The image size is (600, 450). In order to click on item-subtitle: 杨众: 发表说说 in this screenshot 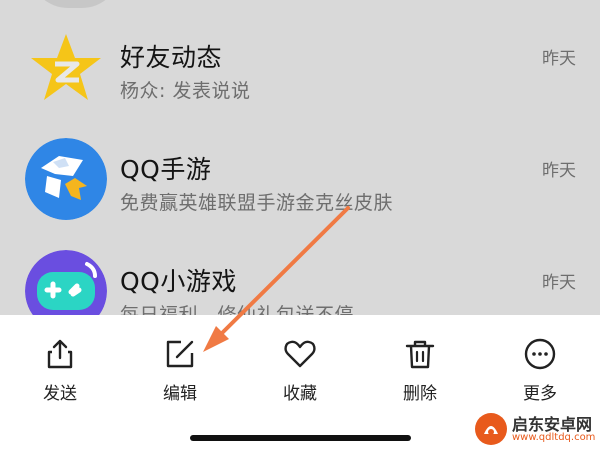, I will do `click(185, 91)`.